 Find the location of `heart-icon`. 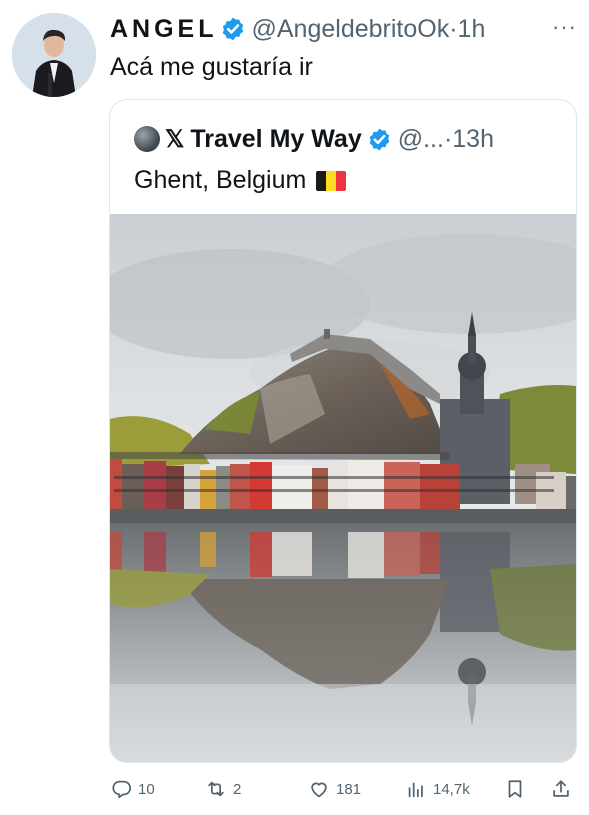

heart-icon is located at coordinates (319, 790).